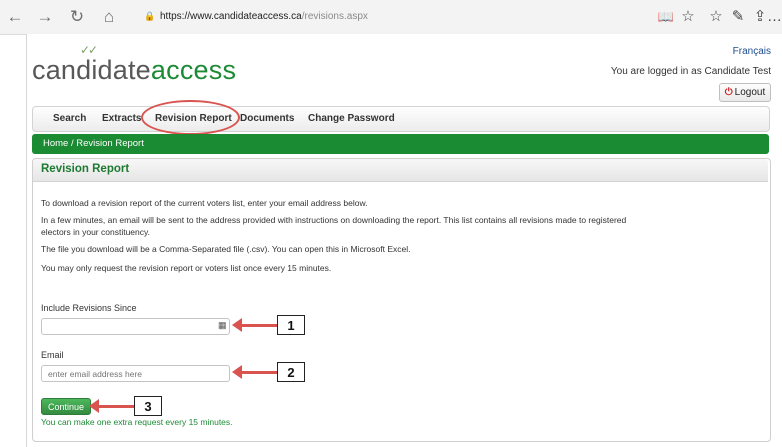 This screenshot has height=447, width=782. What do you see at coordinates (150, 16) in the screenshot?
I see `lock-icon: 🔒` at bounding box center [150, 16].